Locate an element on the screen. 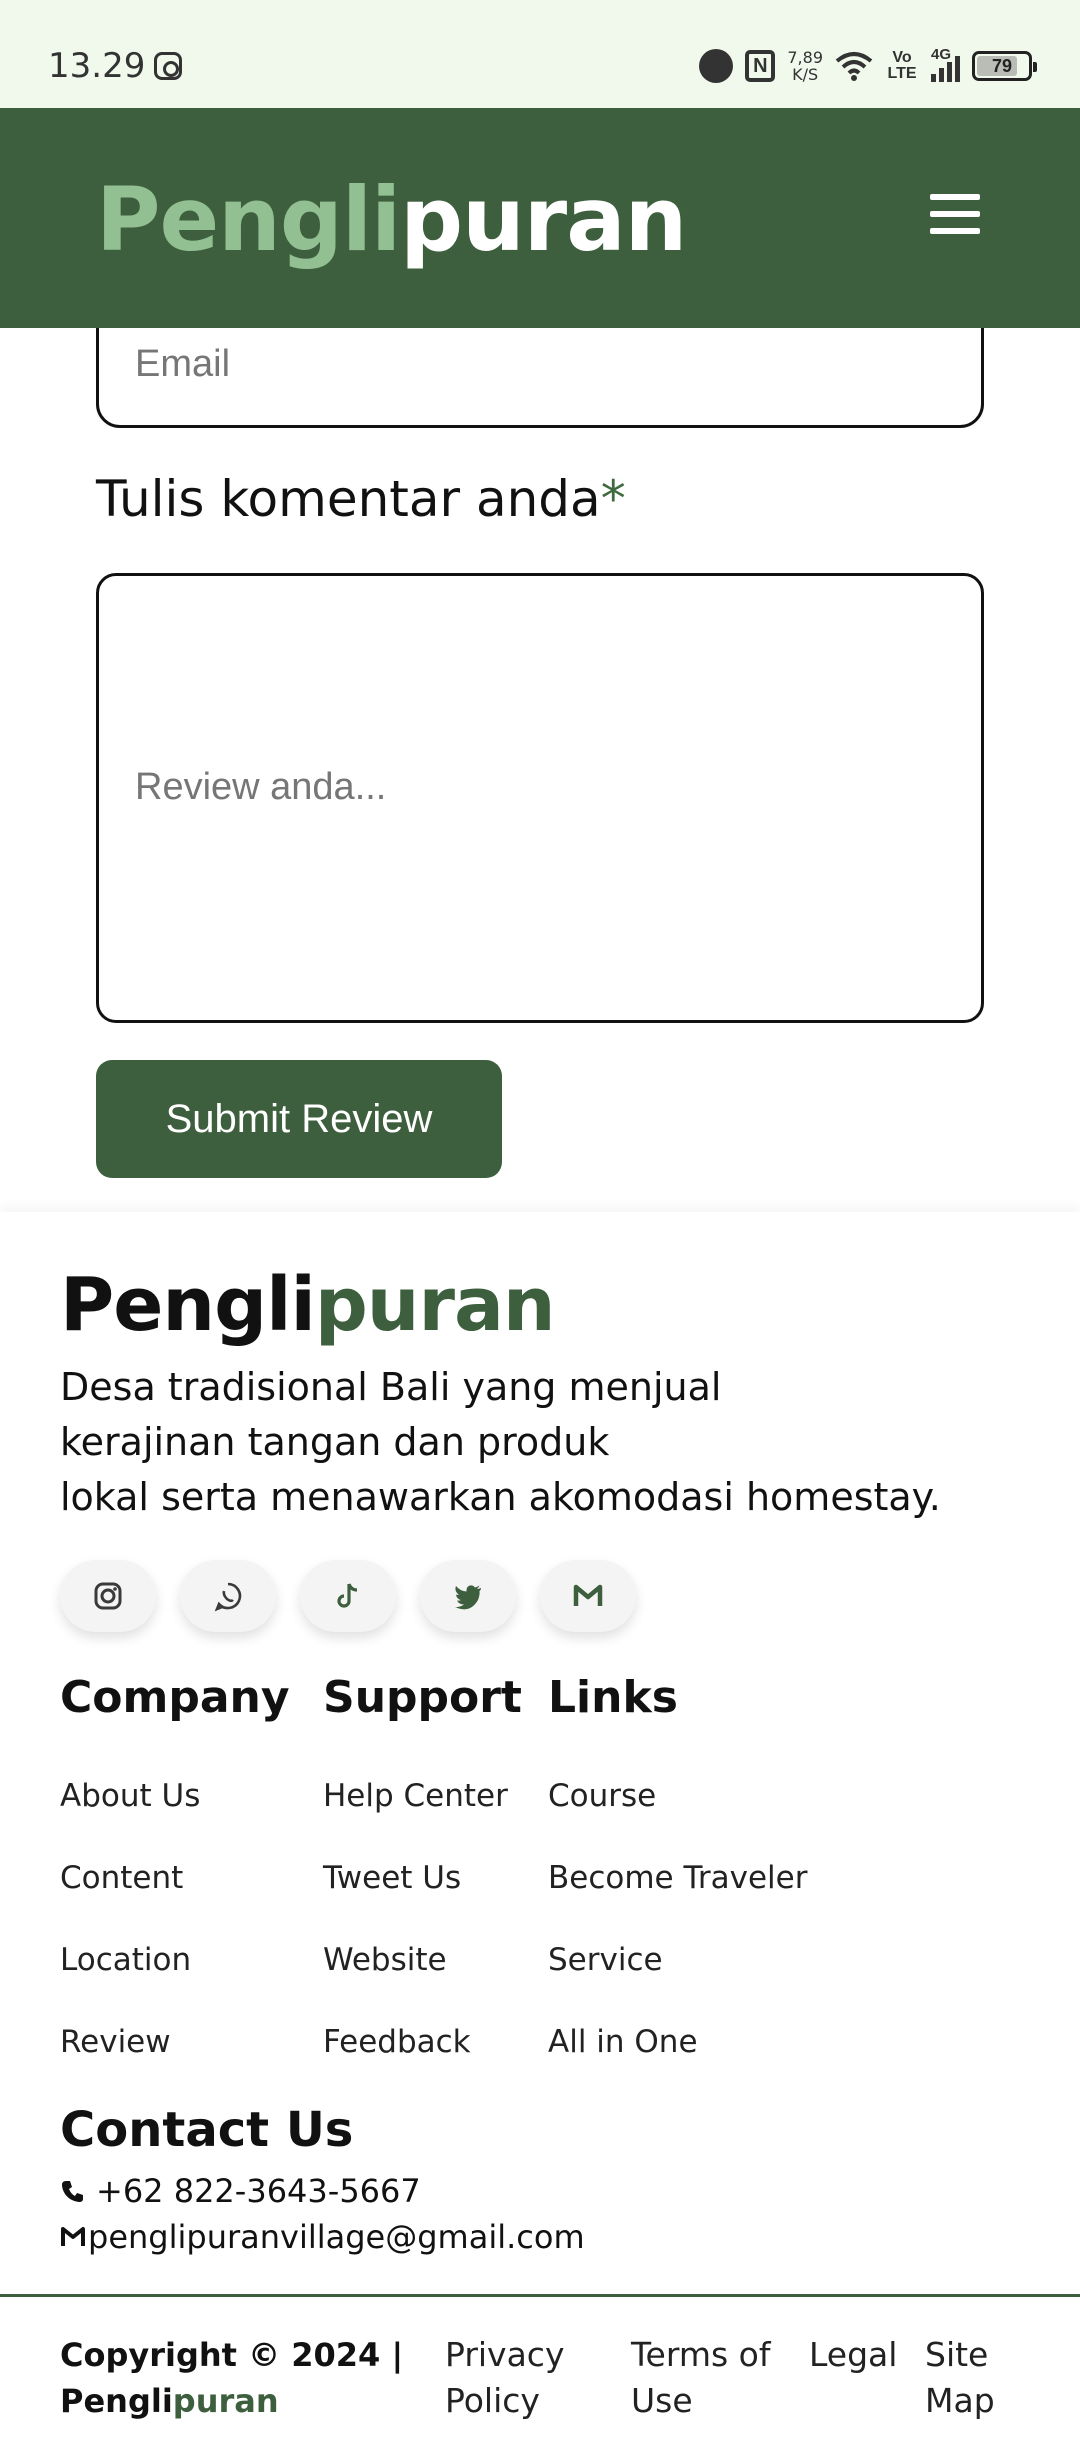 The width and height of the screenshot is (1080, 2460). content-link: Content is located at coordinates (121, 1878).